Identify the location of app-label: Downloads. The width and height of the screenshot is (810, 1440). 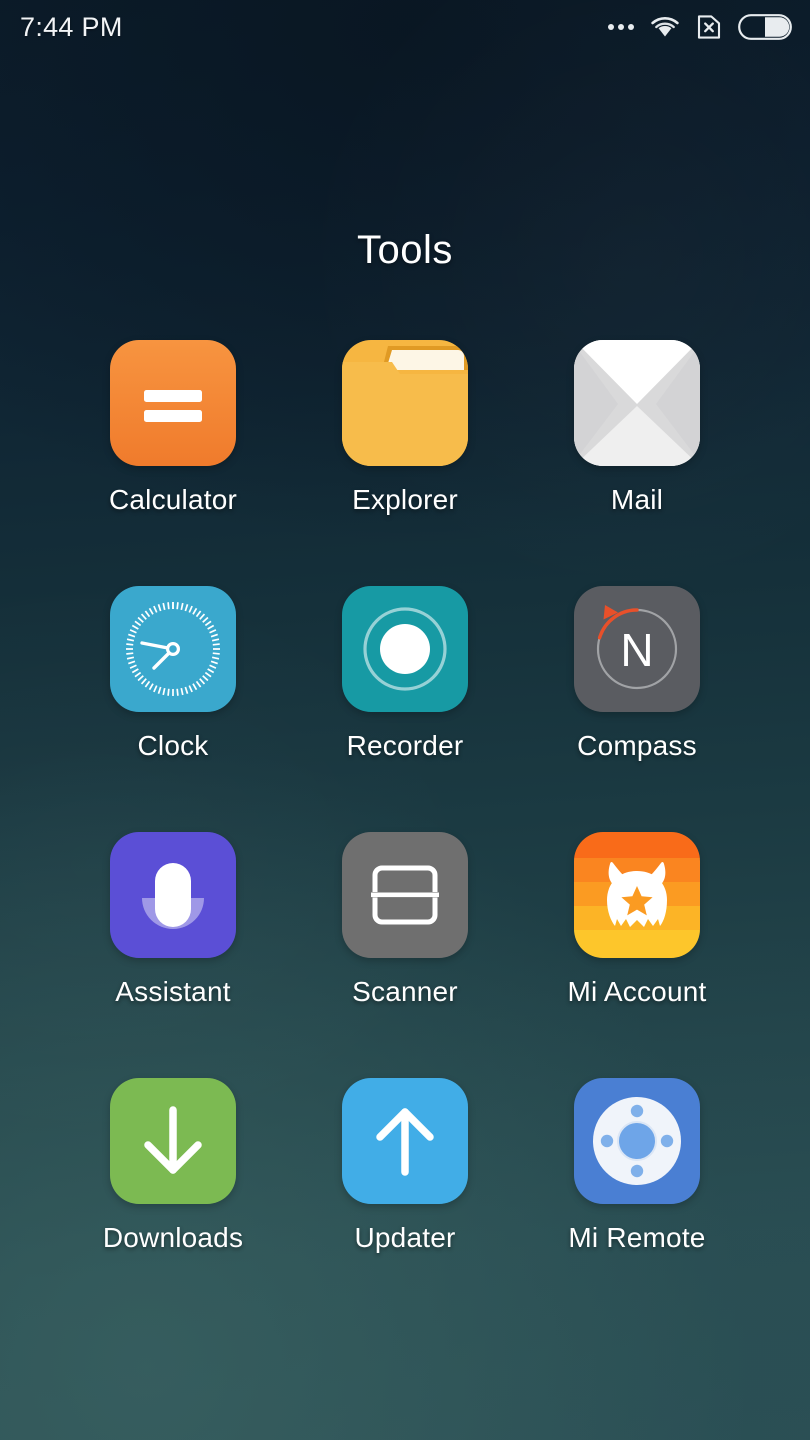
(173, 1237).